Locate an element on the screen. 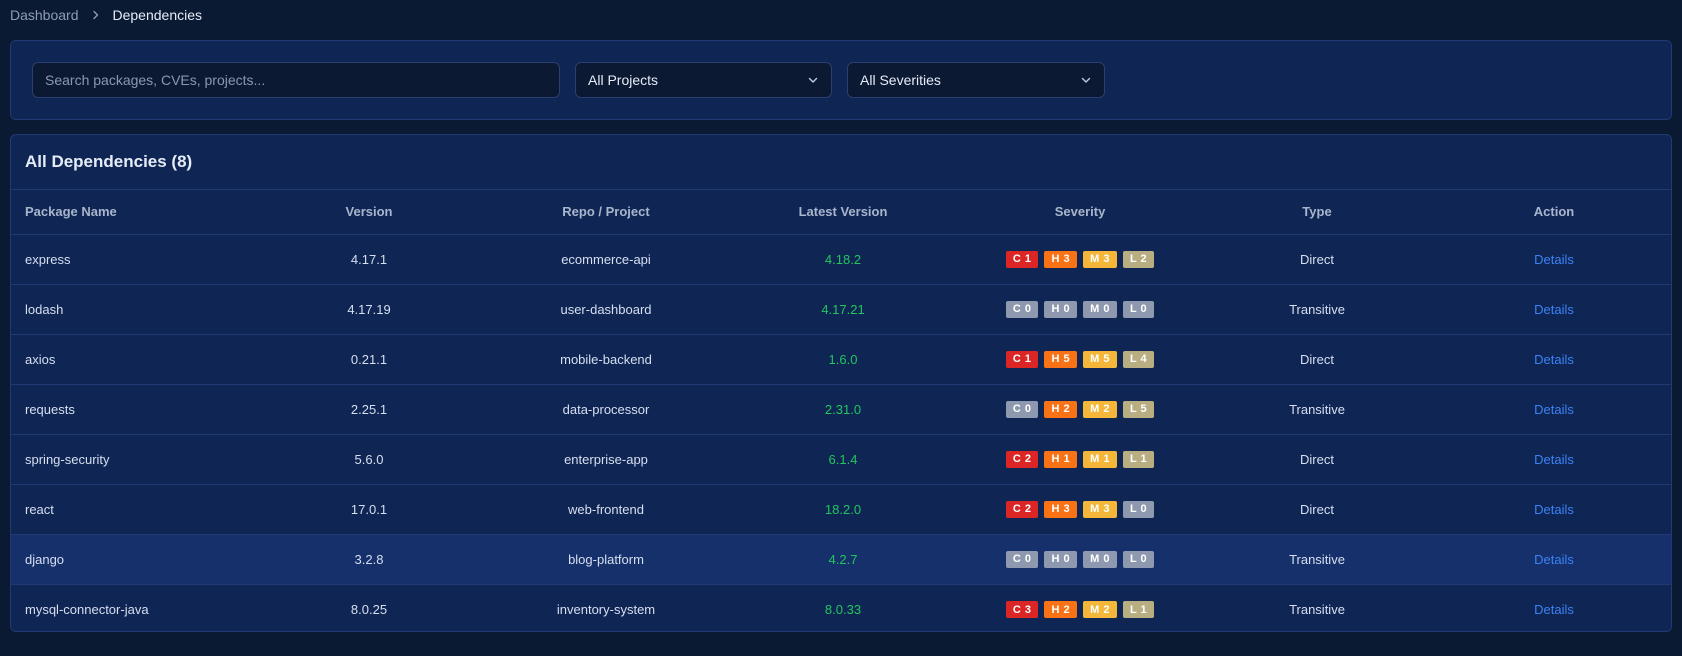 The width and height of the screenshot is (1682, 656). breadcrumb-current: Dependencies is located at coordinates (157, 15).